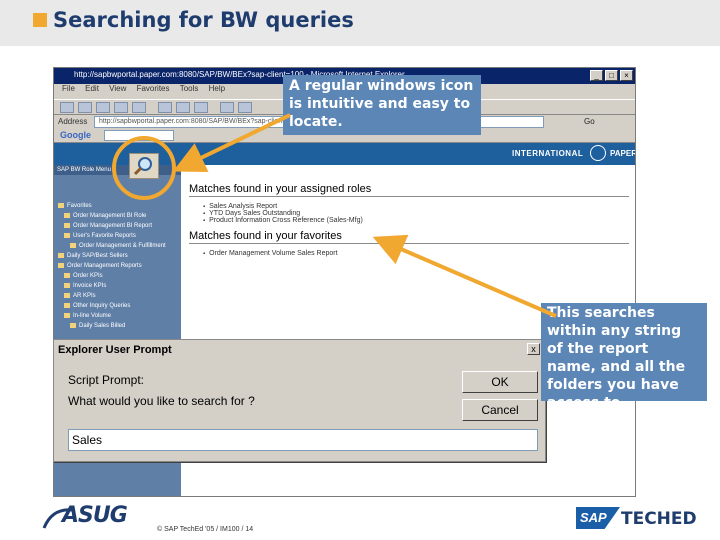  I want to click on cancel-button: Cancel, so click(500, 410).